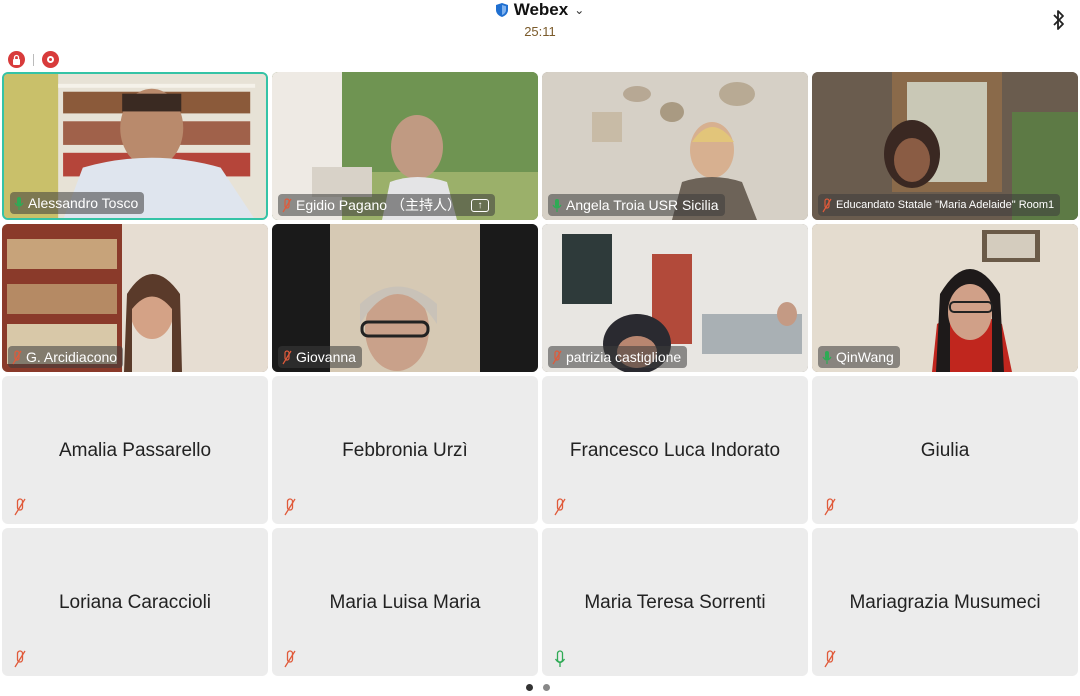 The height and width of the screenshot is (696, 1080). I want to click on video-tile-alessandro: Alessandro Tosco, so click(135, 146).